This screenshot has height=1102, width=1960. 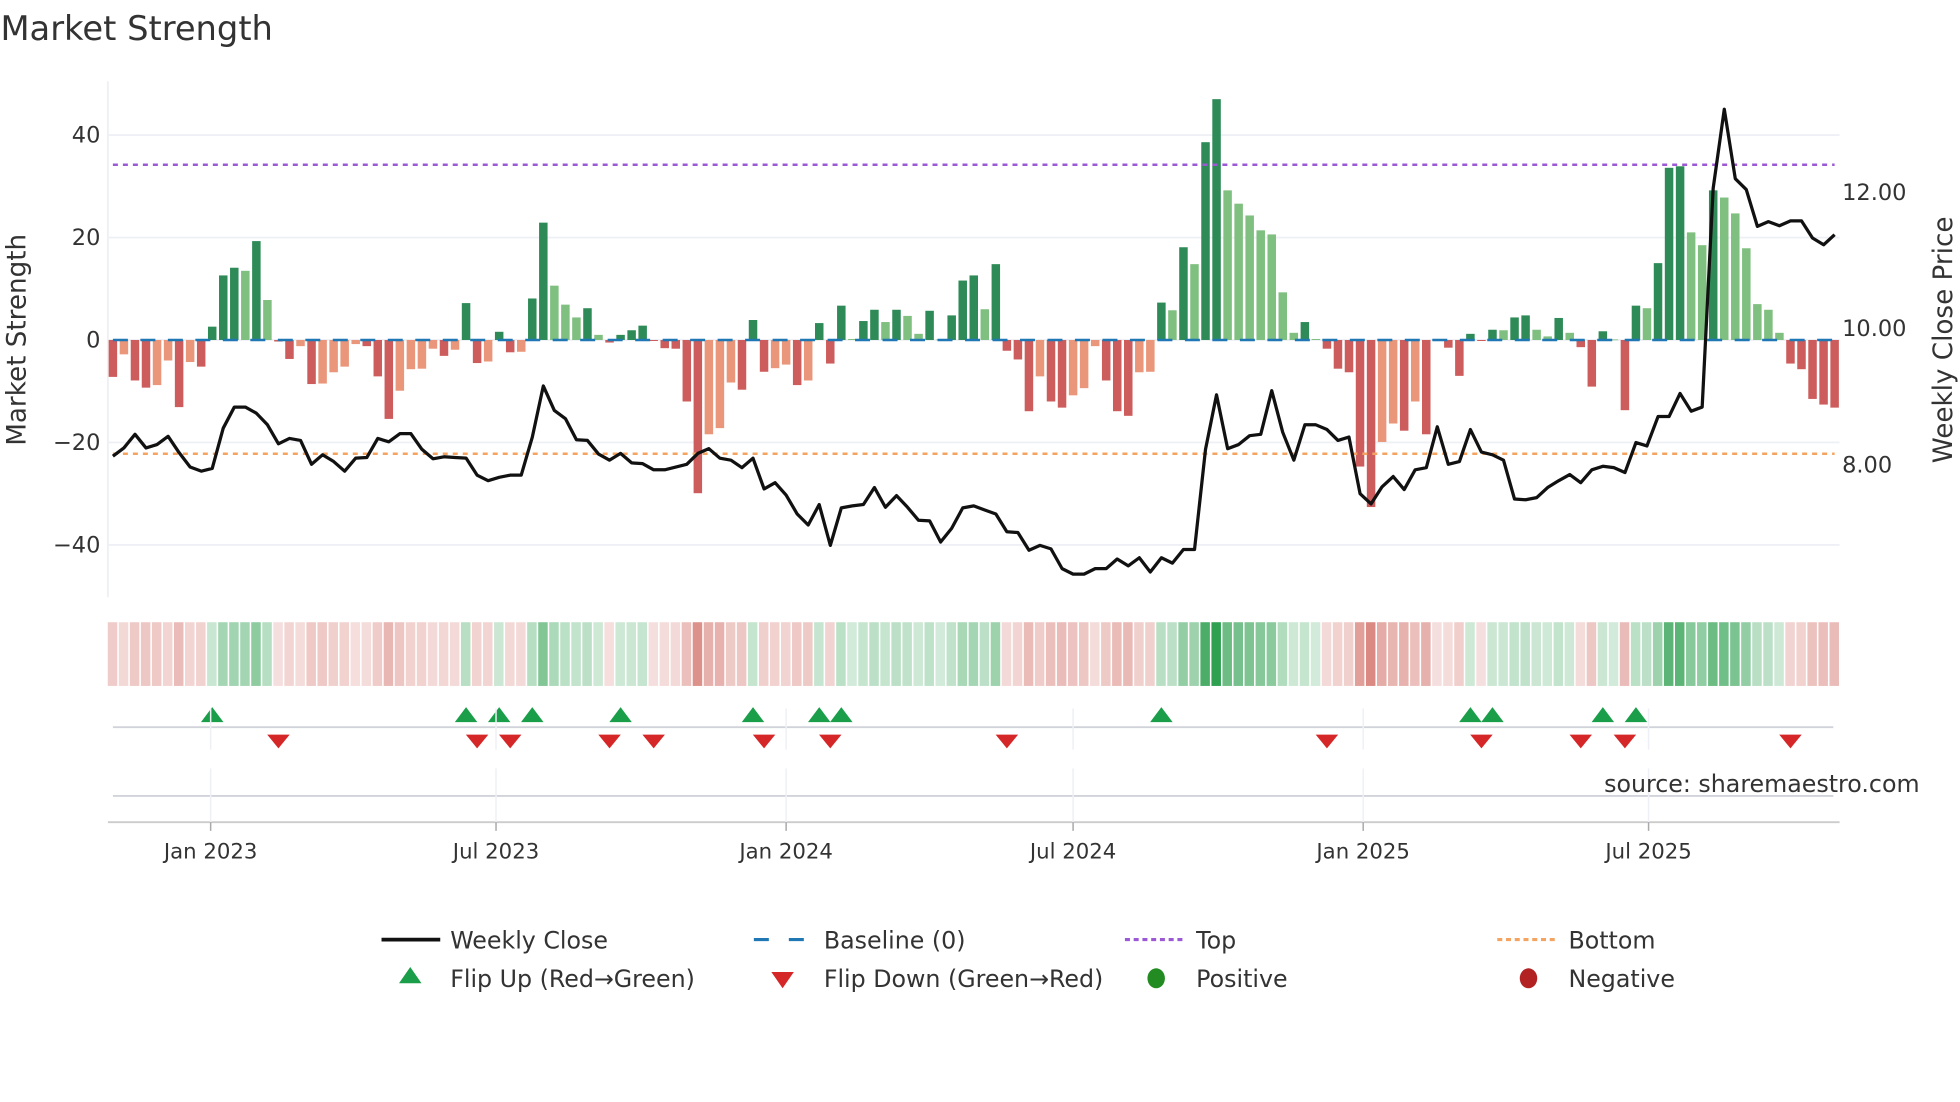 I want to click on right-axis-title: Weekly Close Price, so click(x=1944, y=340).